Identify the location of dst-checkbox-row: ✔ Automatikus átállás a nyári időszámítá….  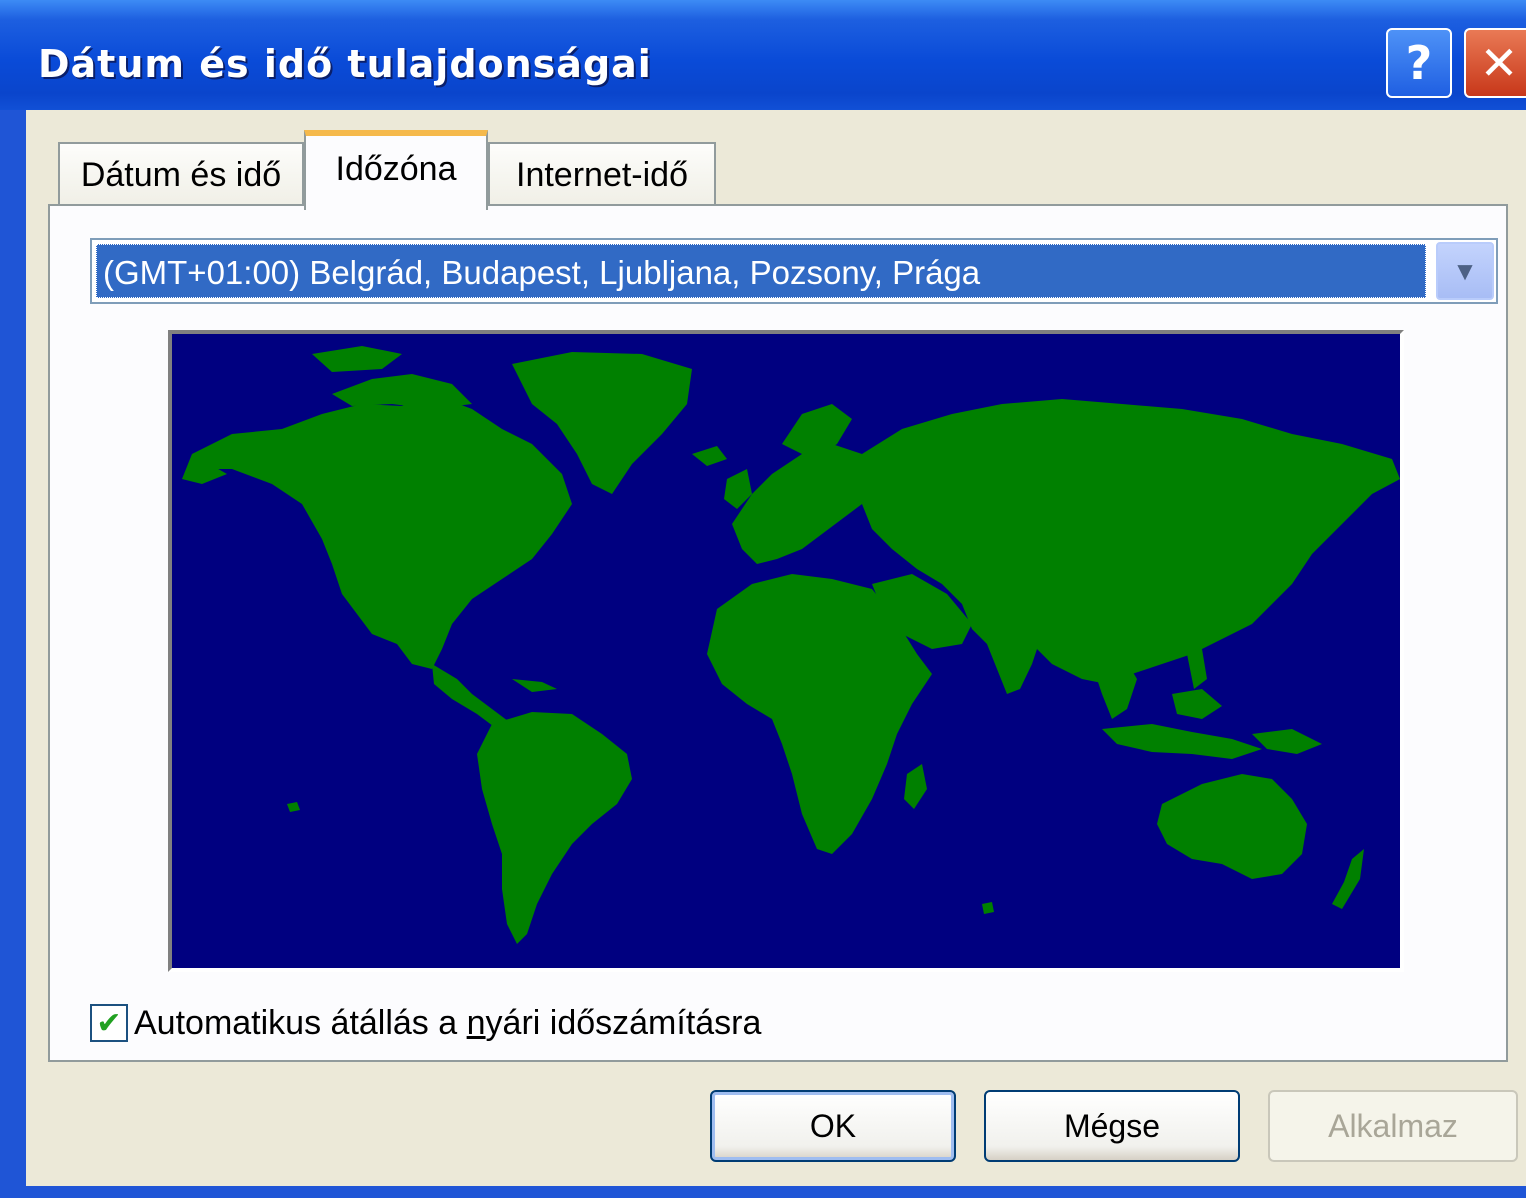
(425, 1023).